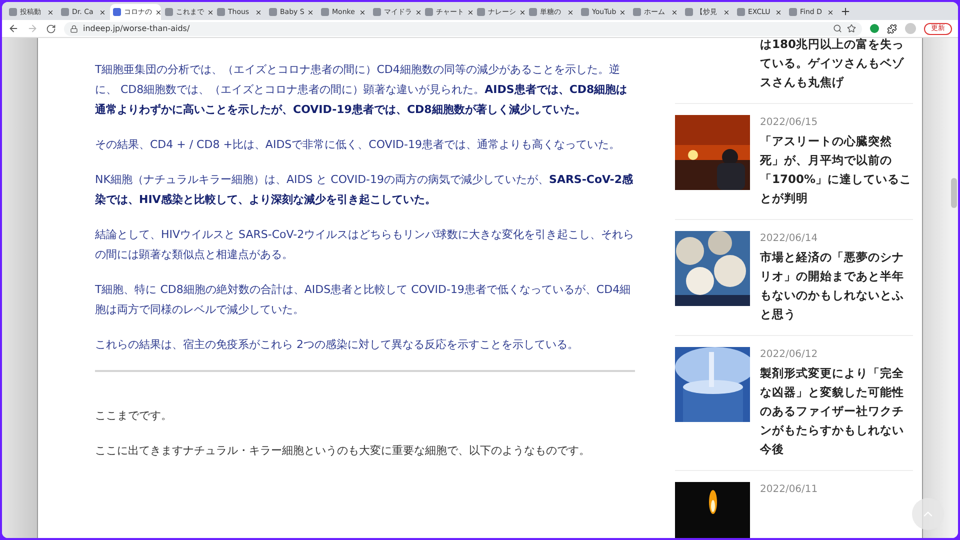 This screenshot has height=540, width=960. Describe the element at coordinates (851, 28) in the screenshot. I see `star-icon` at that location.